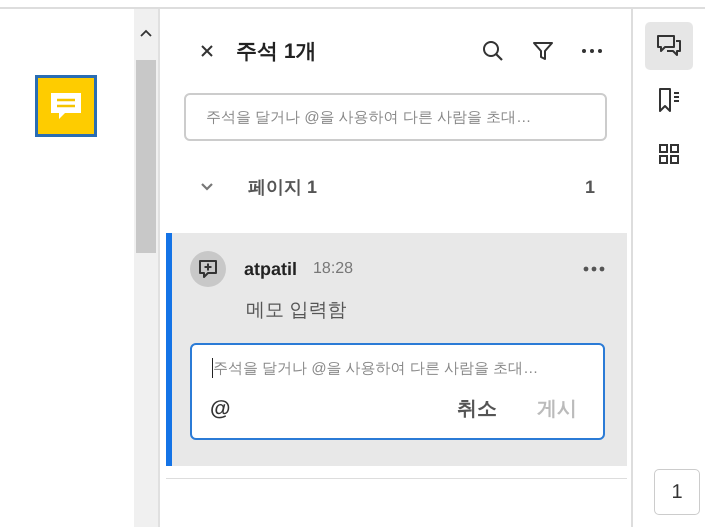 The width and height of the screenshot is (705, 527). What do you see at coordinates (208, 269) in the screenshot?
I see `note-avatar-icon` at bounding box center [208, 269].